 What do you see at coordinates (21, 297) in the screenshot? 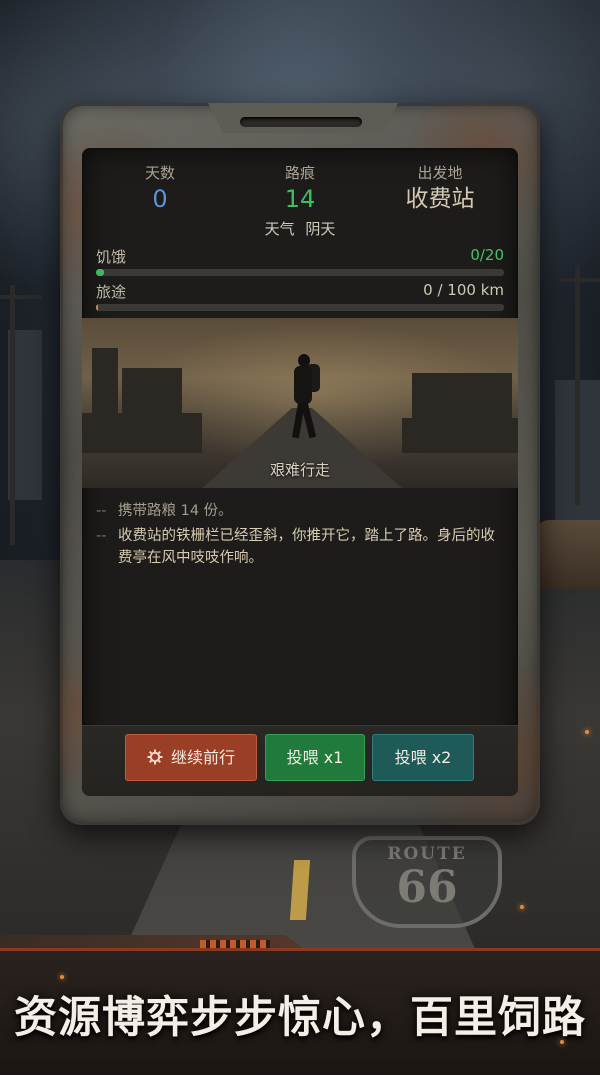
I see `power-pole-left-bar` at bounding box center [21, 297].